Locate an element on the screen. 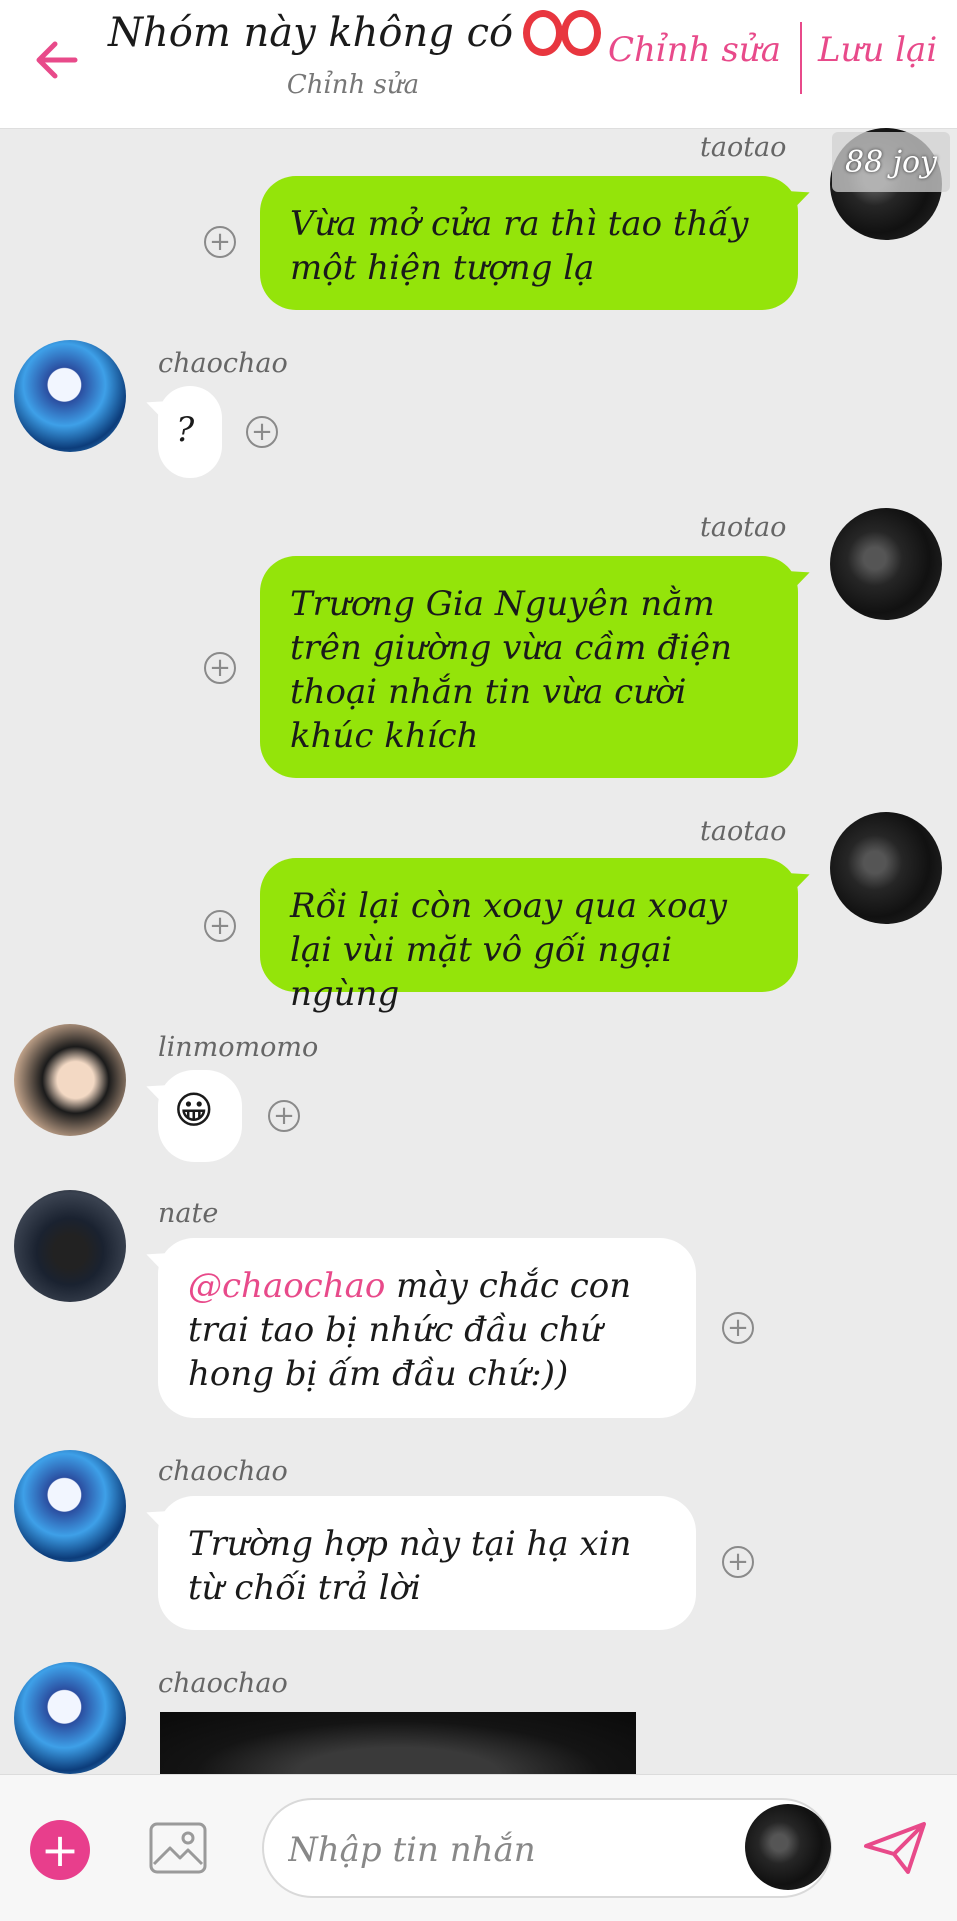 This screenshot has height=1921, width=957. message-bubble: ? is located at coordinates (190, 432).